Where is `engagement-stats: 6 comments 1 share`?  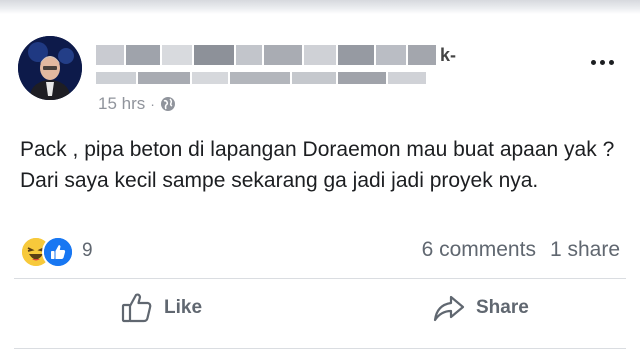 engagement-stats: 6 comments 1 share is located at coordinates (521, 250).